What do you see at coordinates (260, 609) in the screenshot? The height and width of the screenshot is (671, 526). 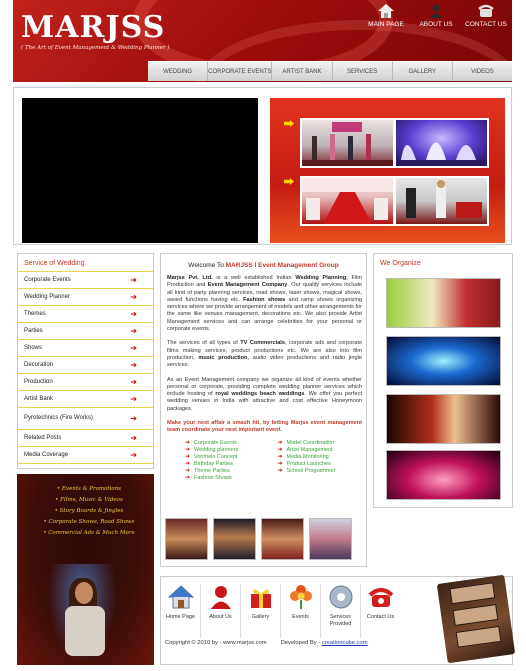 I see `footer-nav-gallery: Gallery` at bounding box center [260, 609].